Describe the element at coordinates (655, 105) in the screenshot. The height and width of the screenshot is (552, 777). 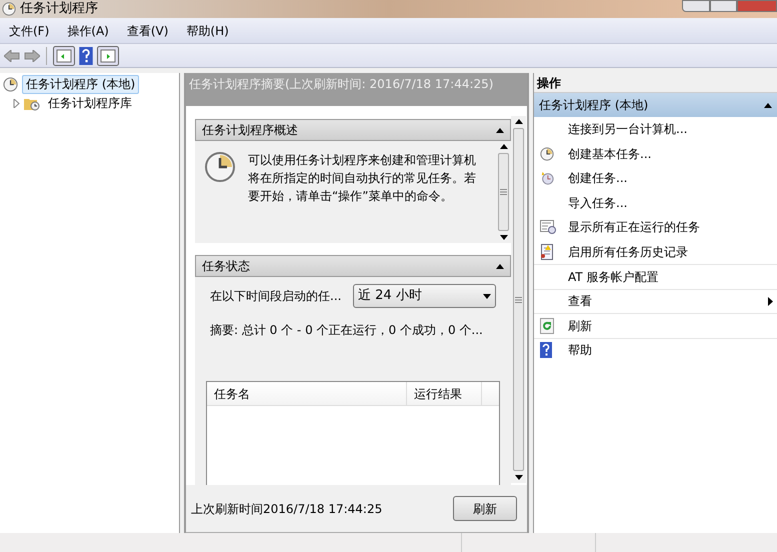
I see `actions-section-header: 任务计划程序 (本地)` at that location.